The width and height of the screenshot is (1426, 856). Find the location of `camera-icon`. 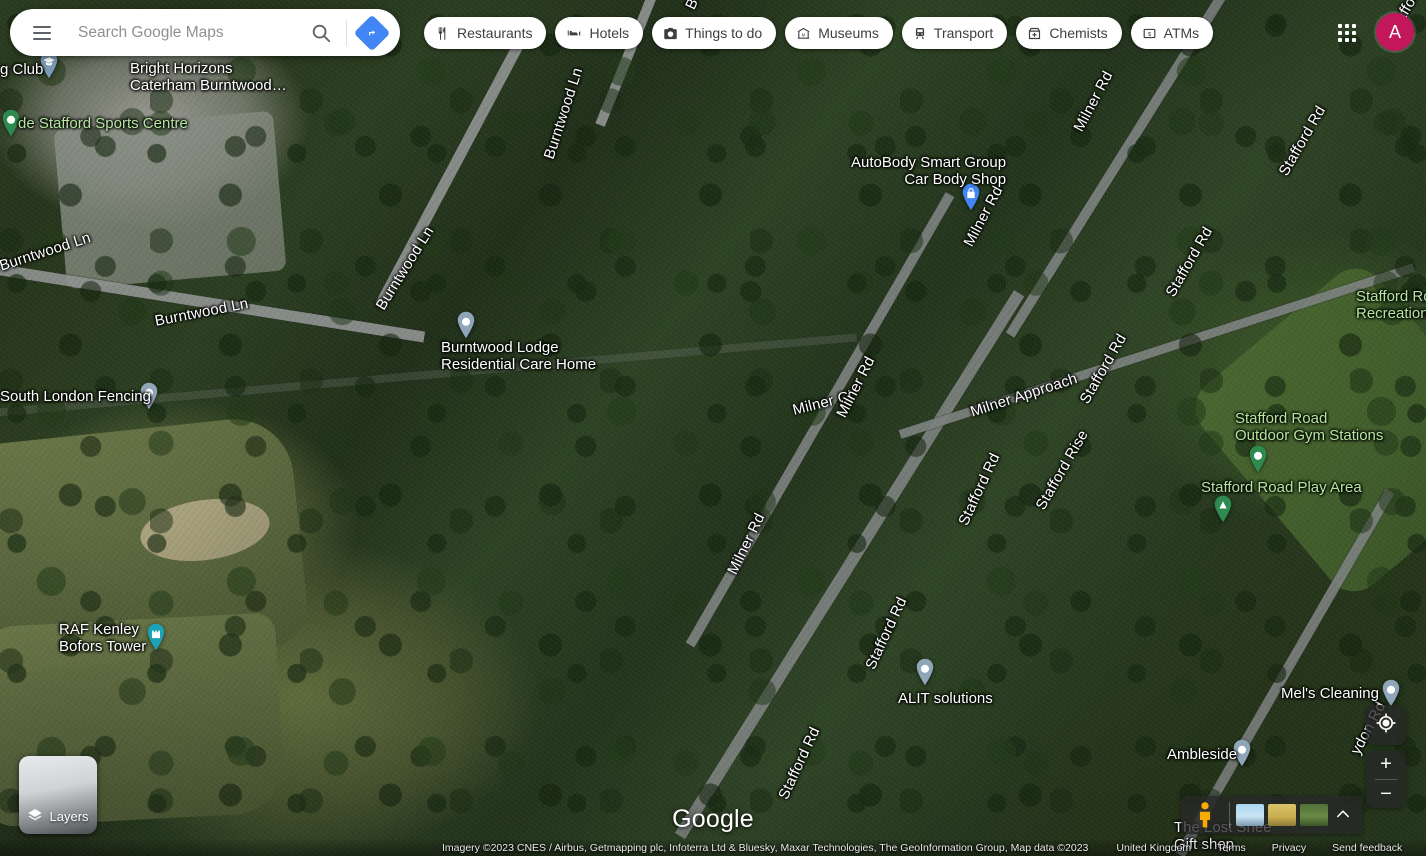

camera-icon is located at coordinates (670, 33).